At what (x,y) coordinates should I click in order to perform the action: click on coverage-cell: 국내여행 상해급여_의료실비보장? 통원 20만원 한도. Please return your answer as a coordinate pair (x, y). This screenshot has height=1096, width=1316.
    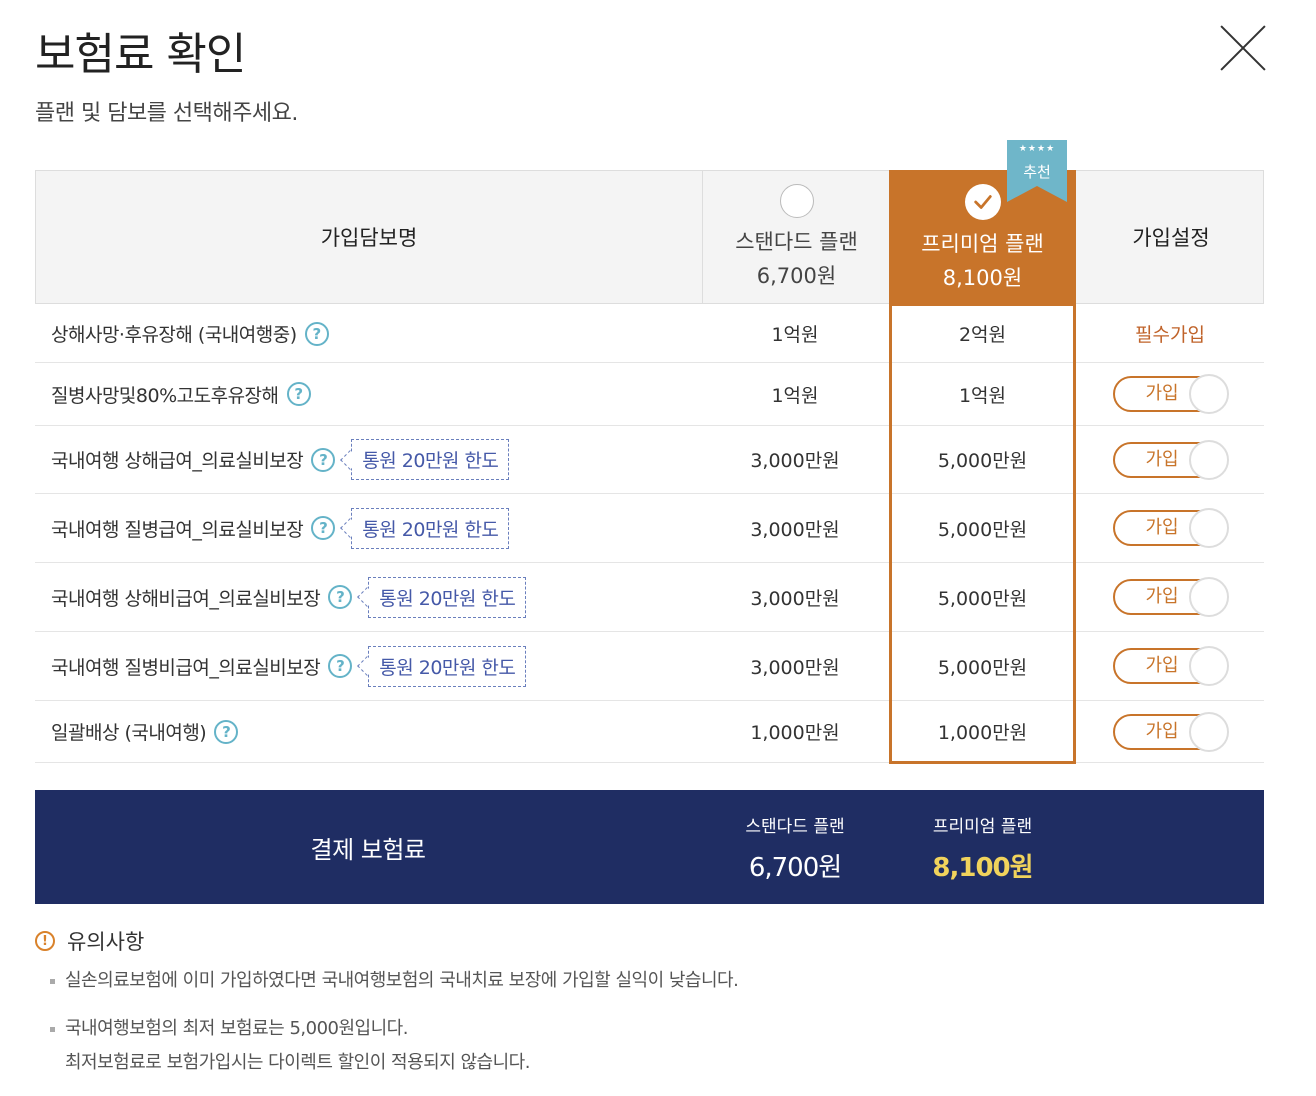
    Looking at the image, I should click on (280, 459).